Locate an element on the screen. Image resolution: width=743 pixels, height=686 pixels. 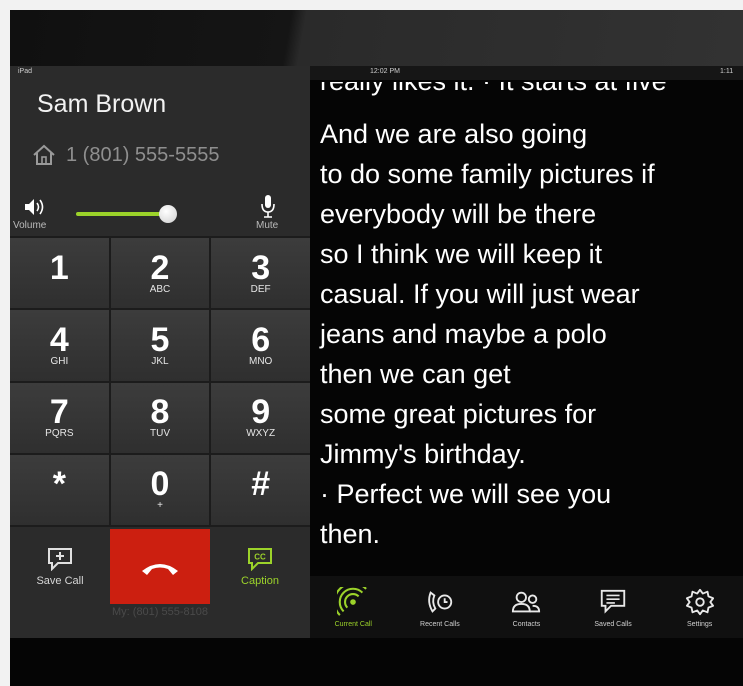
keypad-key: 0 + is located at coordinates (160, 489).